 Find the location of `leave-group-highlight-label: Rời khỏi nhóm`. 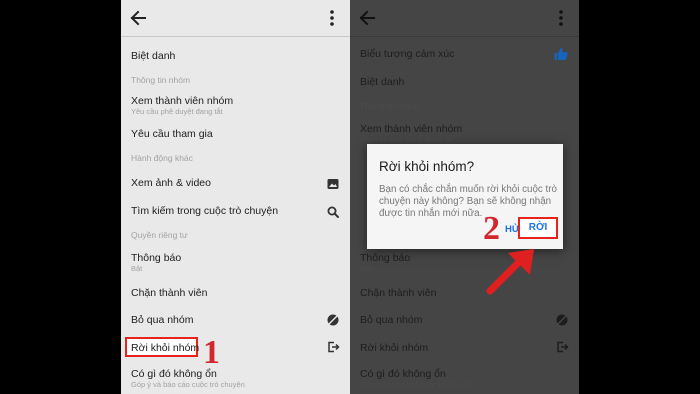

leave-group-highlight-label: Rời khỏi nhóm is located at coordinates (165, 348).